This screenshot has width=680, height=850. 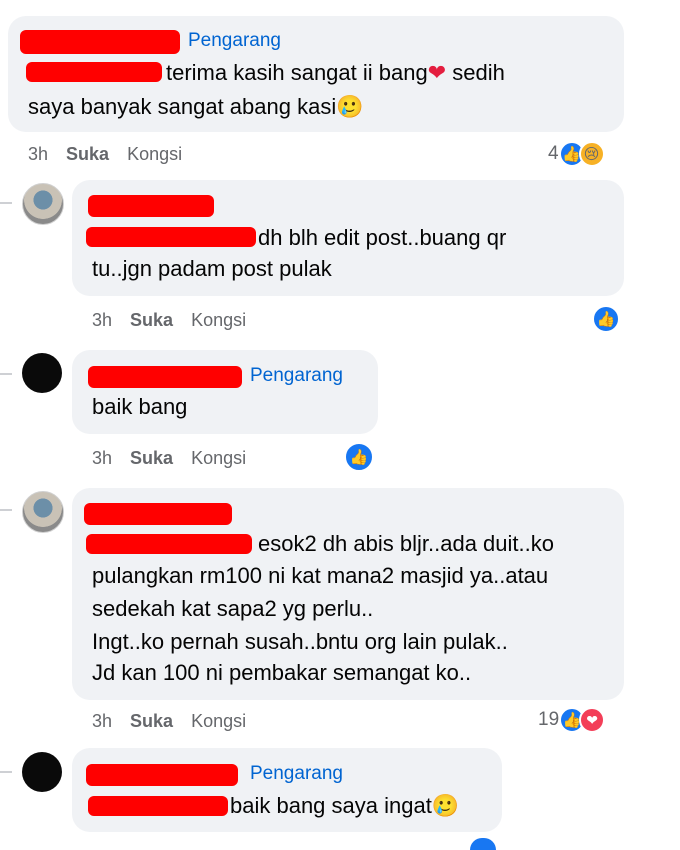 I want to click on comment-text: sedekah kat sapa2 yg perlu.., so click(x=233, y=608).